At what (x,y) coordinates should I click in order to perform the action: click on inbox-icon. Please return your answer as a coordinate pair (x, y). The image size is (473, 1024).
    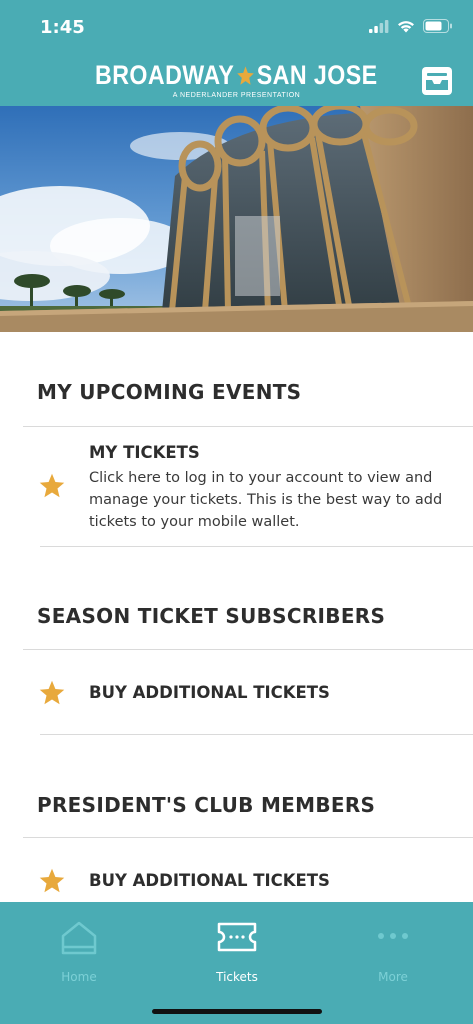
    Looking at the image, I should click on (437, 81).